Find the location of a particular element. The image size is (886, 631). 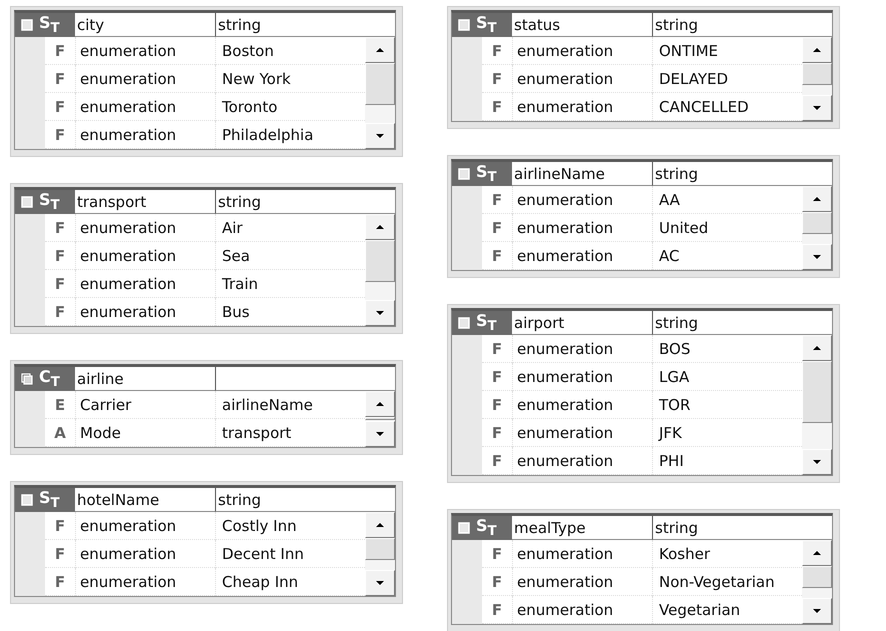

type-name: airline is located at coordinates (145, 379).